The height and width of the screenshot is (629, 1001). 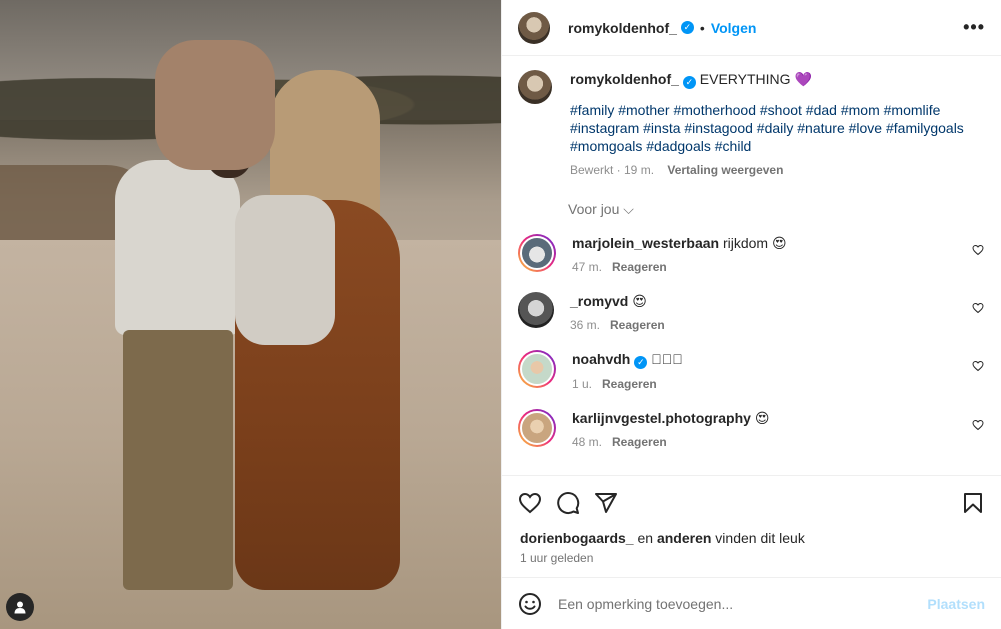 I want to click on post-header: romykoldenhof_ ✓ • Volgen •••, so click(x=751, y=28).